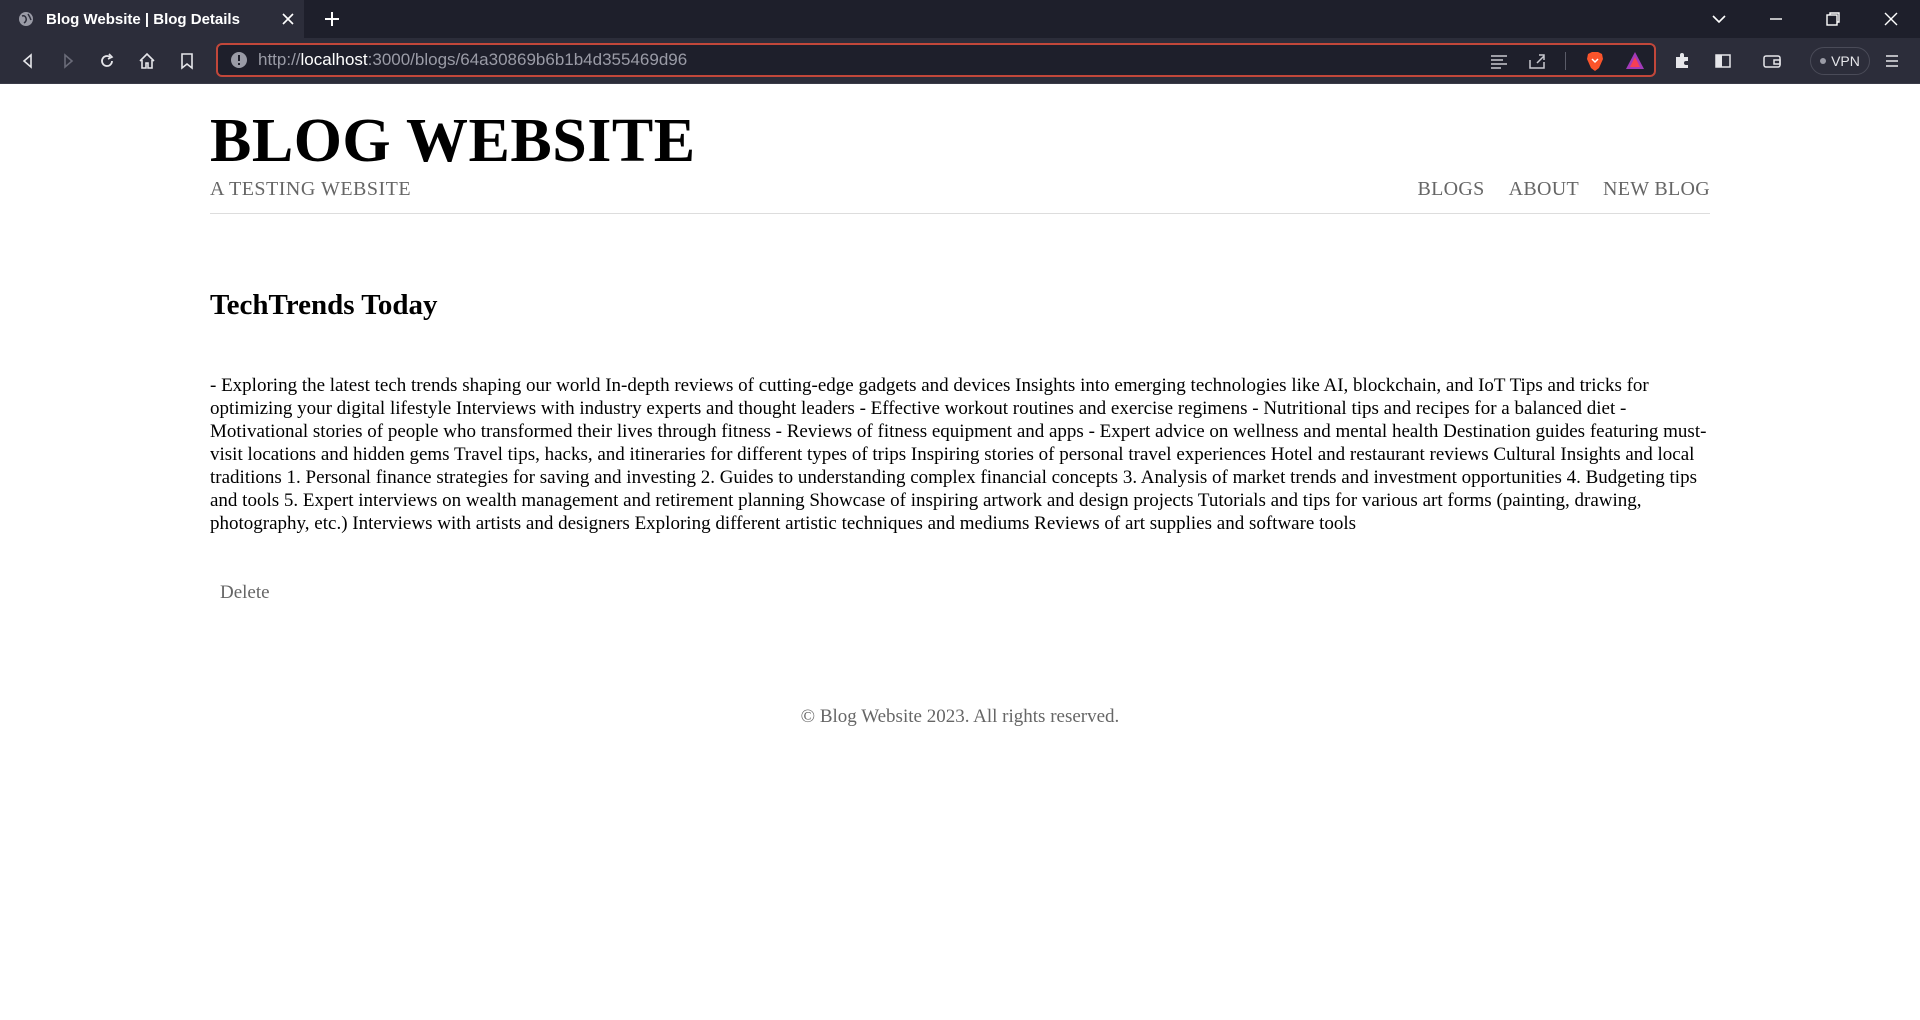 This screenshot has height=1020, width=1920. I want to click on close-tab-icon, so click(288, 19).